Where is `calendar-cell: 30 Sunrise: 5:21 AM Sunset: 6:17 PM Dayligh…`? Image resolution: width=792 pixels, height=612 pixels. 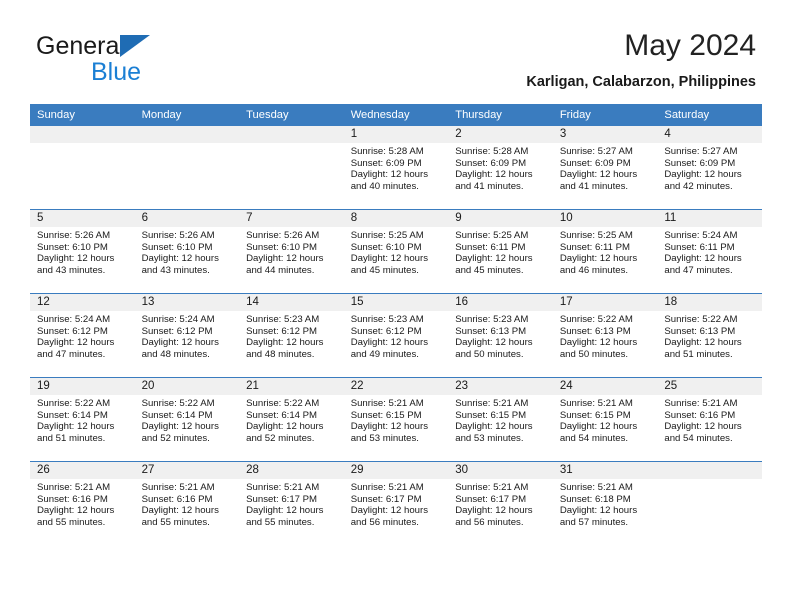
calendar-cell: 30 Sunrise: 5:21 AM Sunset: 6:17 PM Dayligh… is located at coordinates (500, 503).